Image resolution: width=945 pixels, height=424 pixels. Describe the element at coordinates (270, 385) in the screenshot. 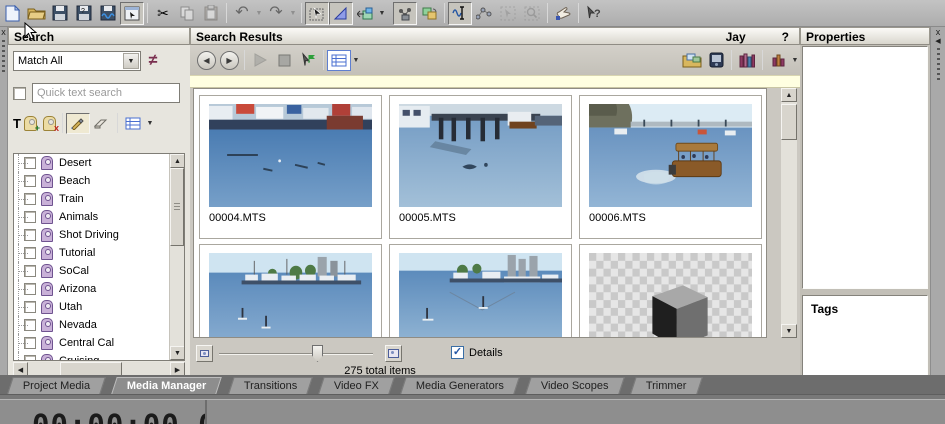

I see `tab-transitions: Transitions` at that location.